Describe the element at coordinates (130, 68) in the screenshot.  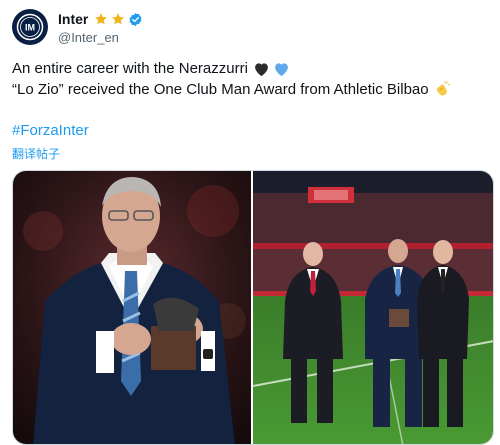
I see `tweet-line-1-text: An entire career with the Nerazzurri` at that location.